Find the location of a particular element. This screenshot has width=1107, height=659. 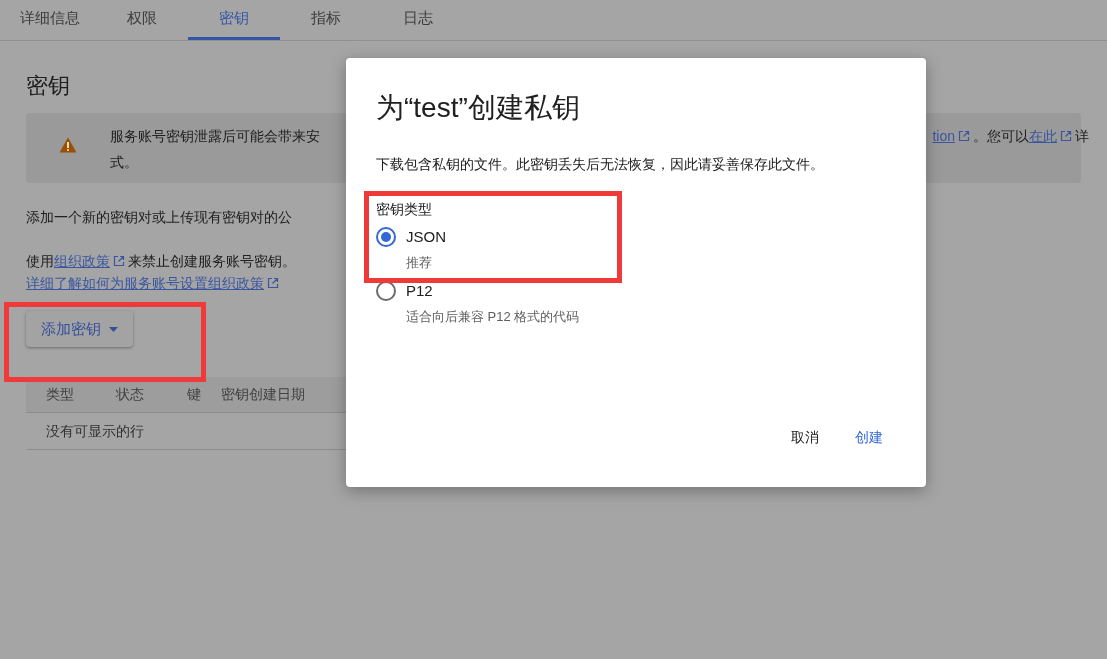

dialog-button: 创建 is located at coordinates (869, 437).